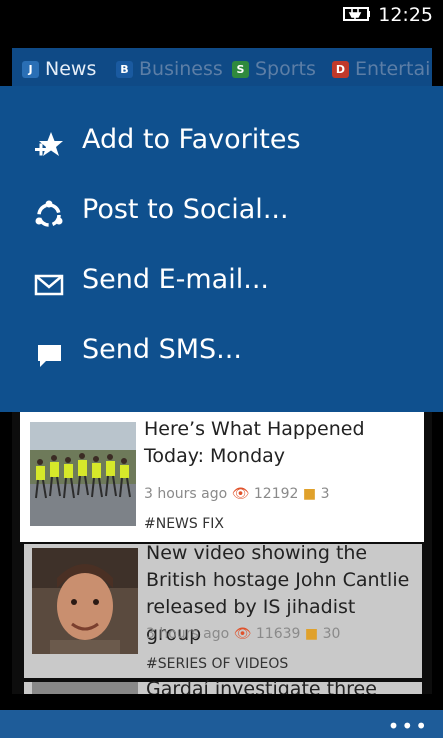 The height and width of the screenshot is (738, 443). What do you see at coordinates (405, 15) in the screenshot?
I see `clock: 12:25` at bounding box center [405, 15].